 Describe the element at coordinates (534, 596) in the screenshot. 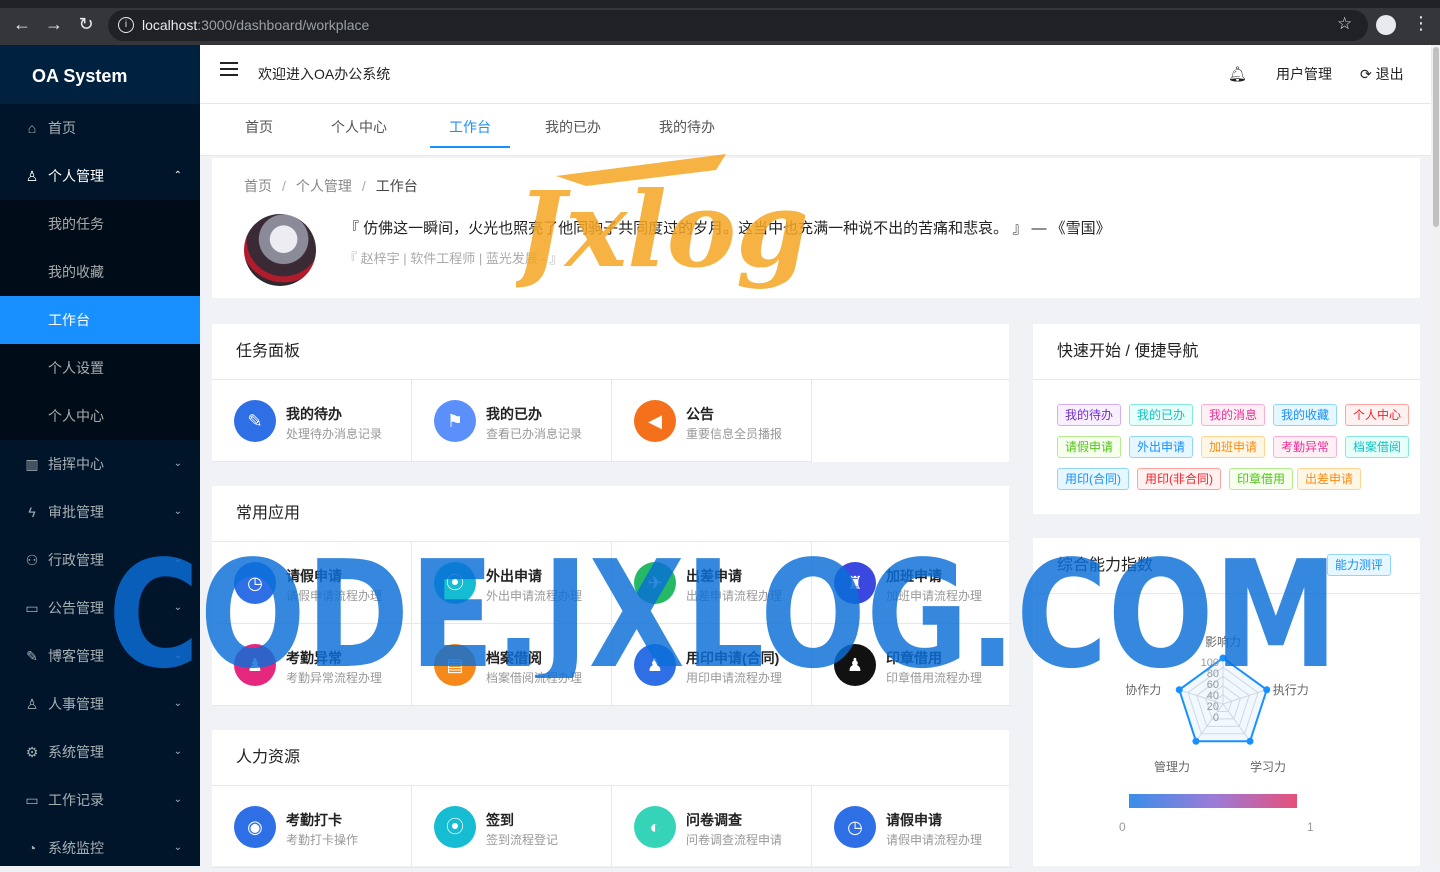

I see `grid-item-subtitle: 外出申请流程办理` at that location.